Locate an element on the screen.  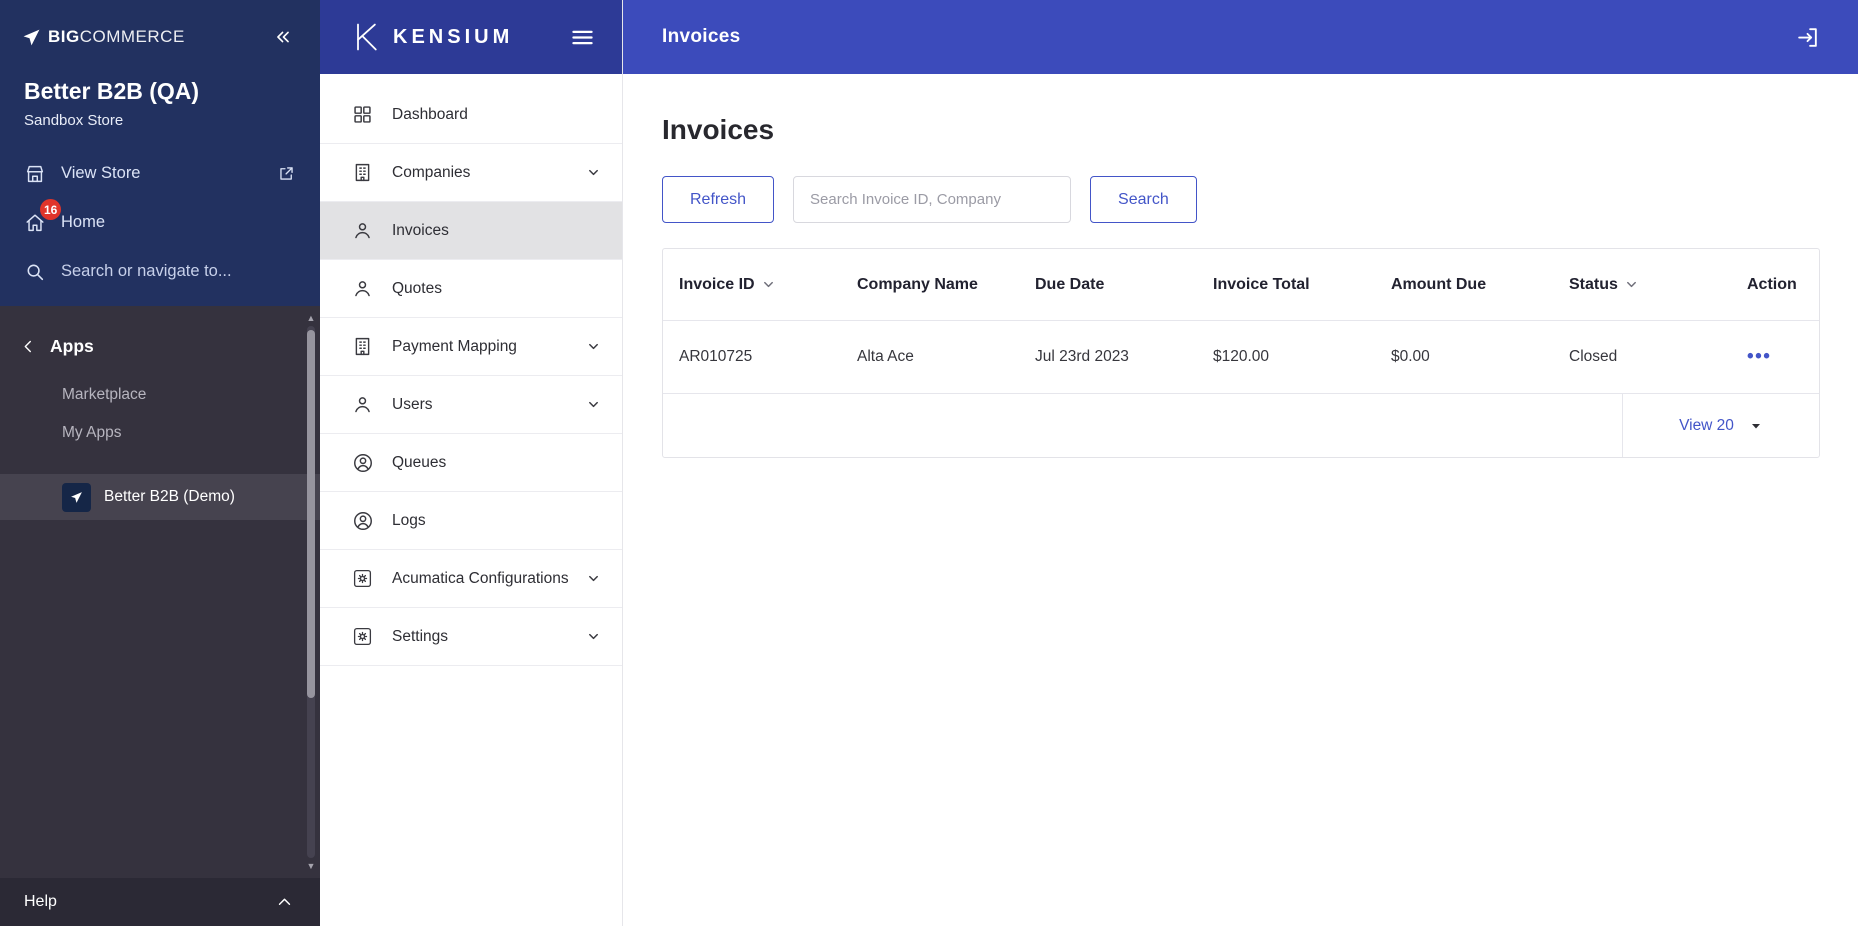
column-header-action: Action is located at coordinates (1775, 285).